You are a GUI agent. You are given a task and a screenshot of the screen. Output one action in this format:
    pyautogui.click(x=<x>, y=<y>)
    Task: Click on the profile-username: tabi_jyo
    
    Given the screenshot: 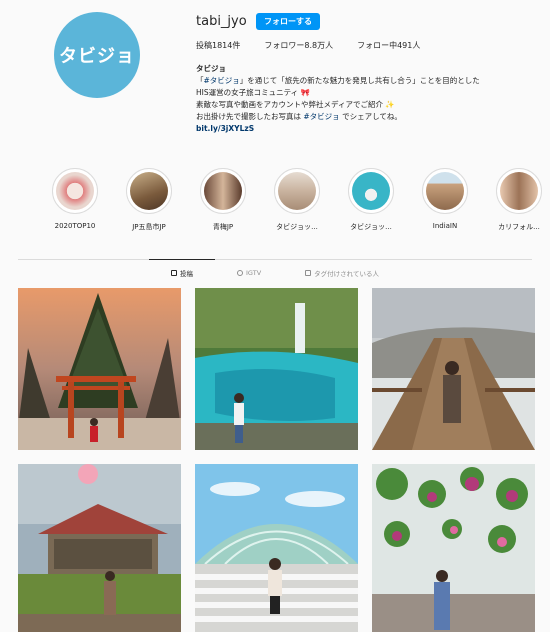 What is the action you would take?
    pyautogui.click(x=221, y=21)
    